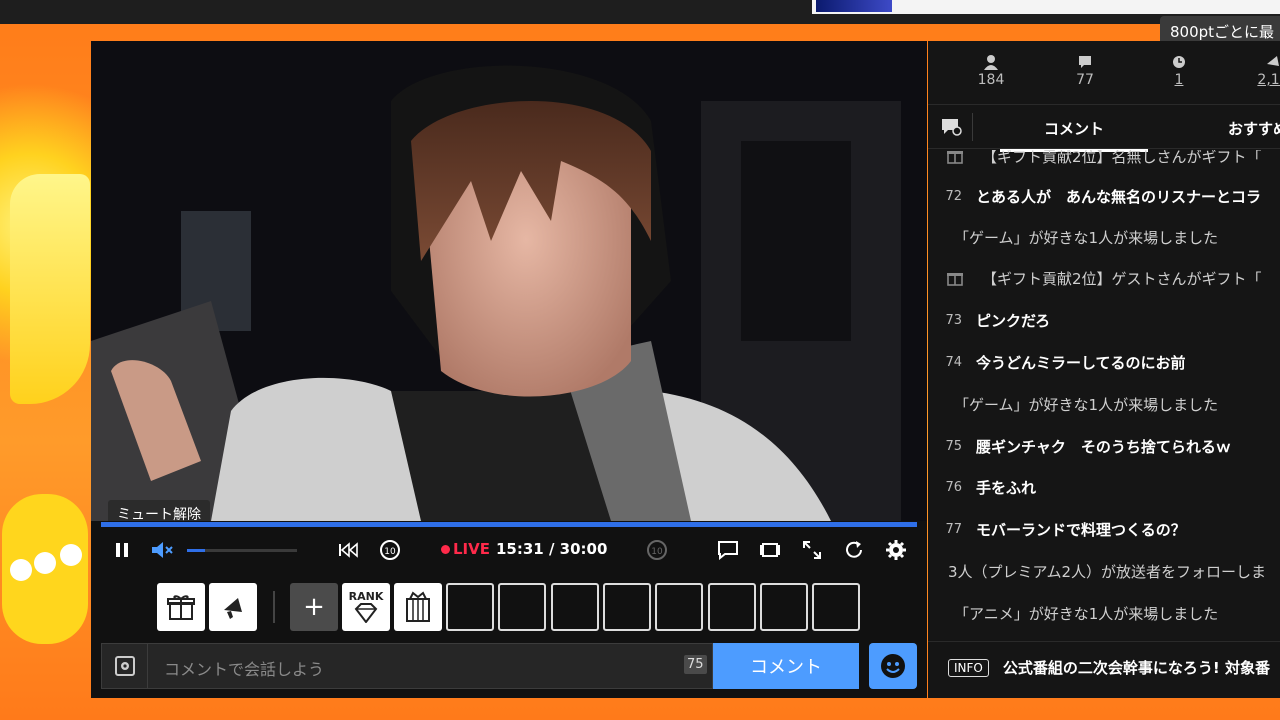  What do you see at coordinates (509, 524) in the screenshot?
I see `progress-bar` at bounding box center [509, 524].